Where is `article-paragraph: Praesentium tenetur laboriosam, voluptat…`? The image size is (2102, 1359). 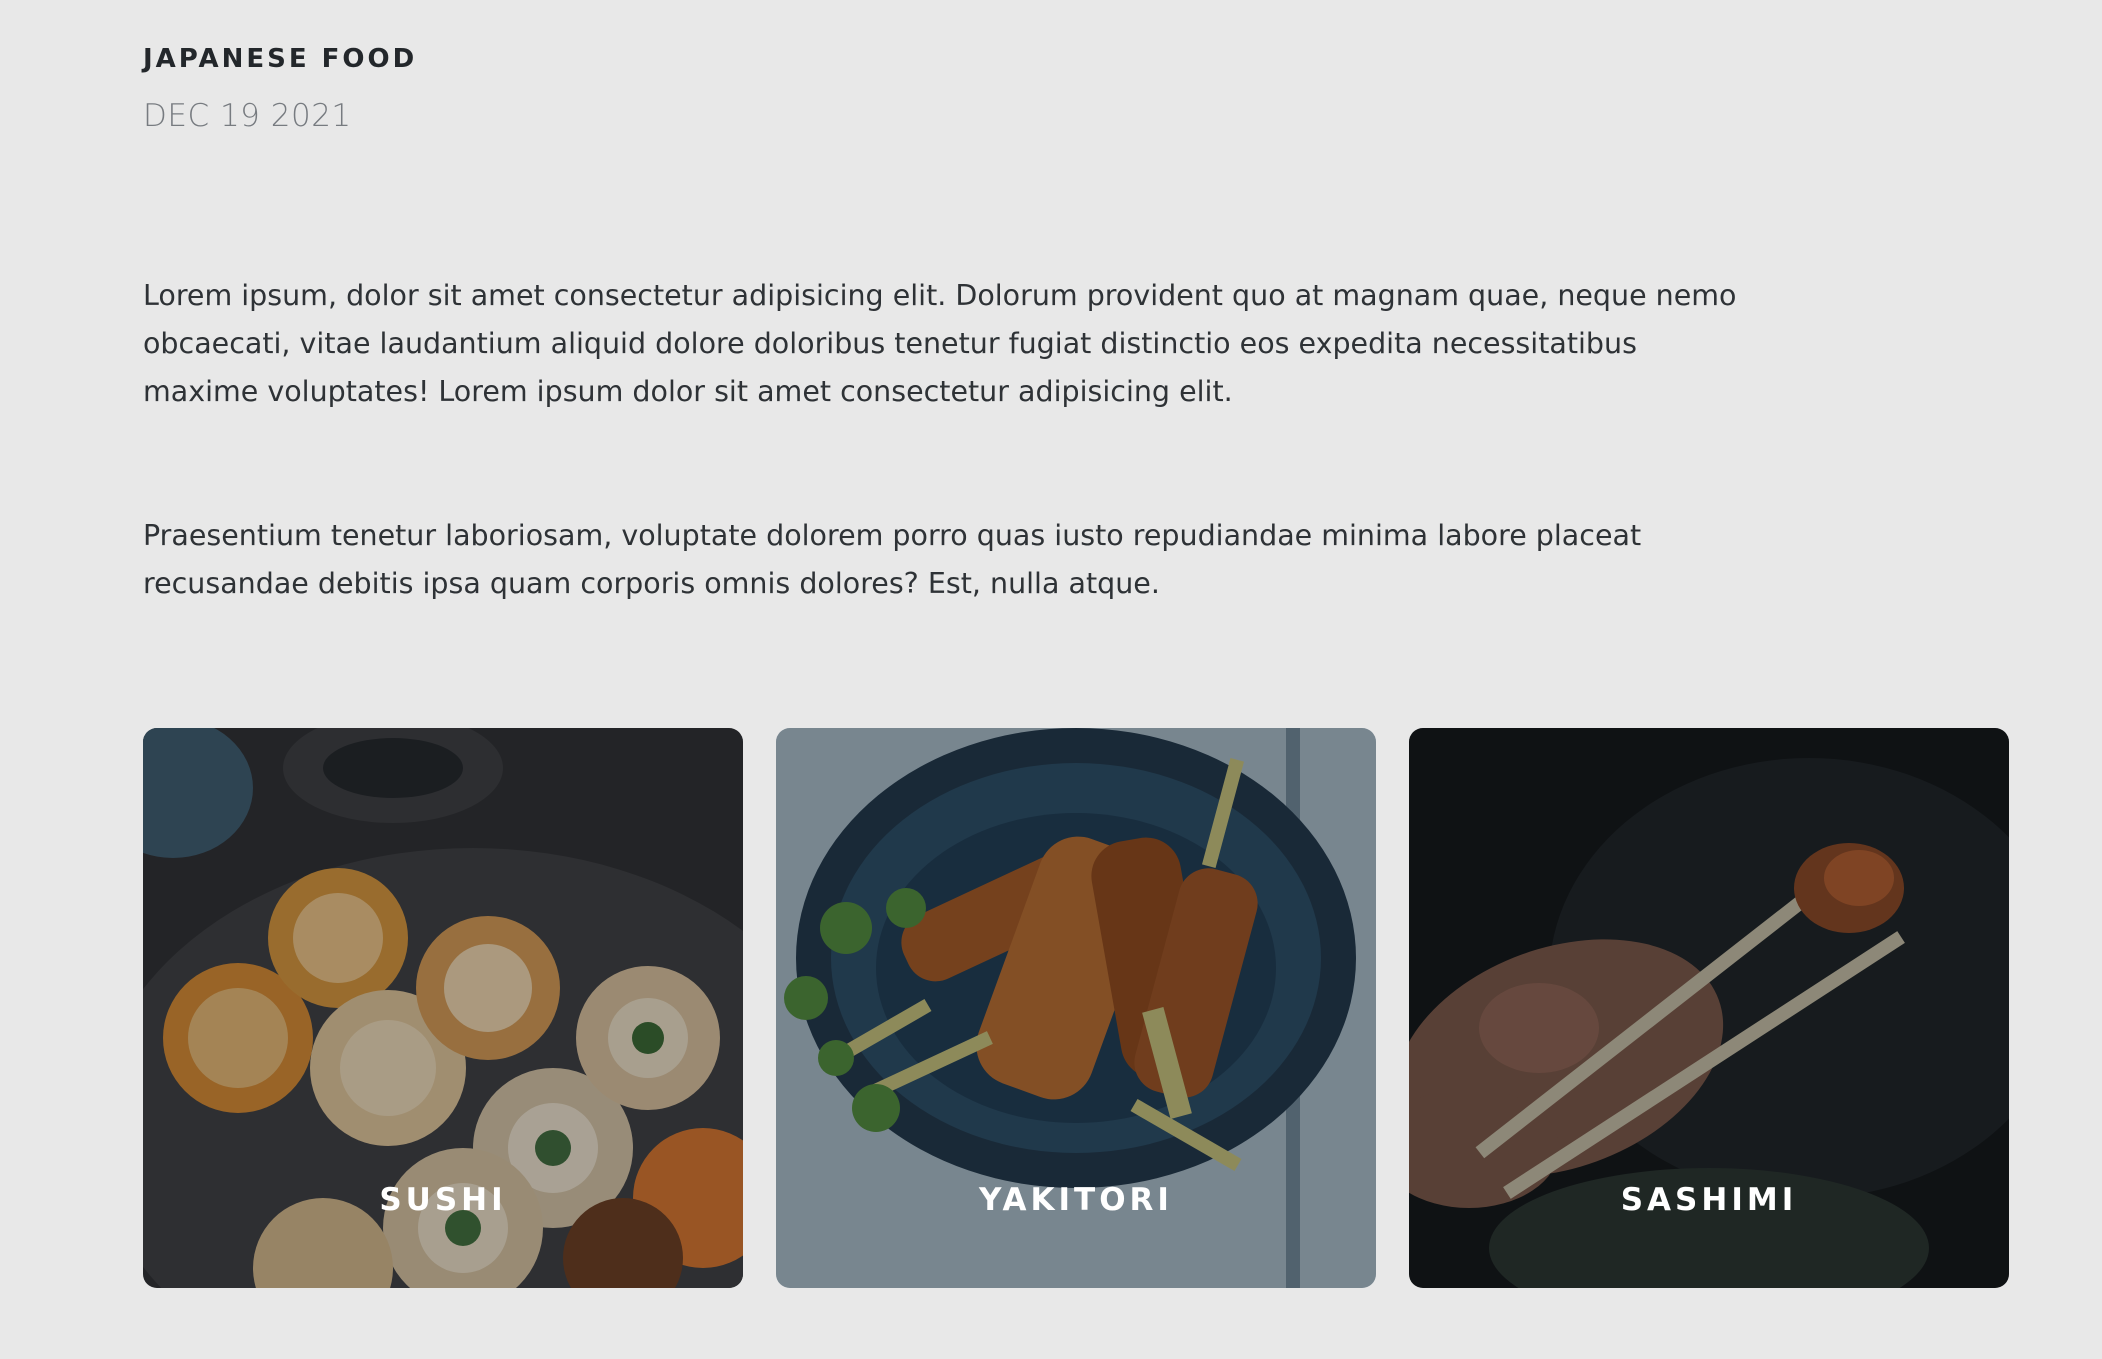 article-paragraph: Praesentium tenetur laboriosam, voluptat… is located at coordinates (892, 559).